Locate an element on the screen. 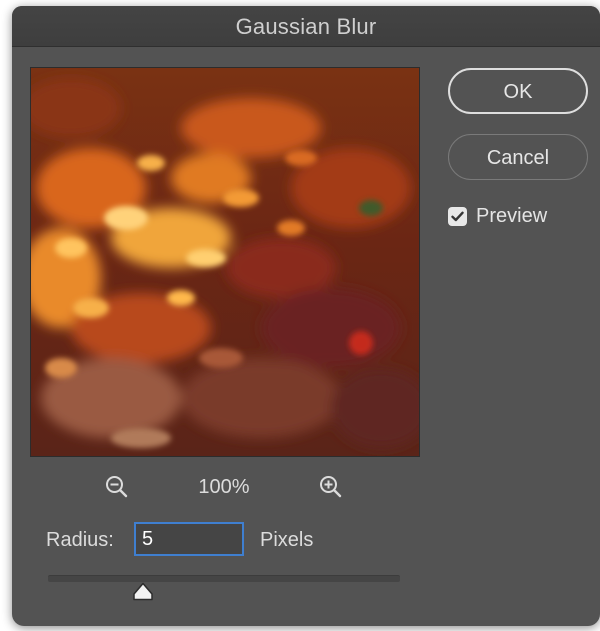  radius-slider-thumb is located at coordinates (143, 592).